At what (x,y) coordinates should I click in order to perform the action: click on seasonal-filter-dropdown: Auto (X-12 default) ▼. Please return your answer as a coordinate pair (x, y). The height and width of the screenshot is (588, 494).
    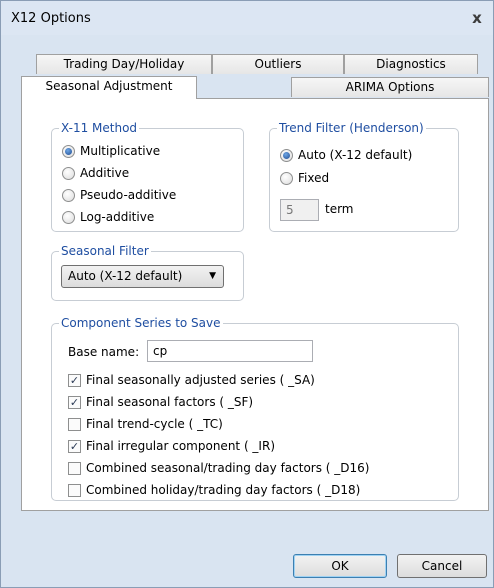
    Looking at the image, I should click on (142, 276).